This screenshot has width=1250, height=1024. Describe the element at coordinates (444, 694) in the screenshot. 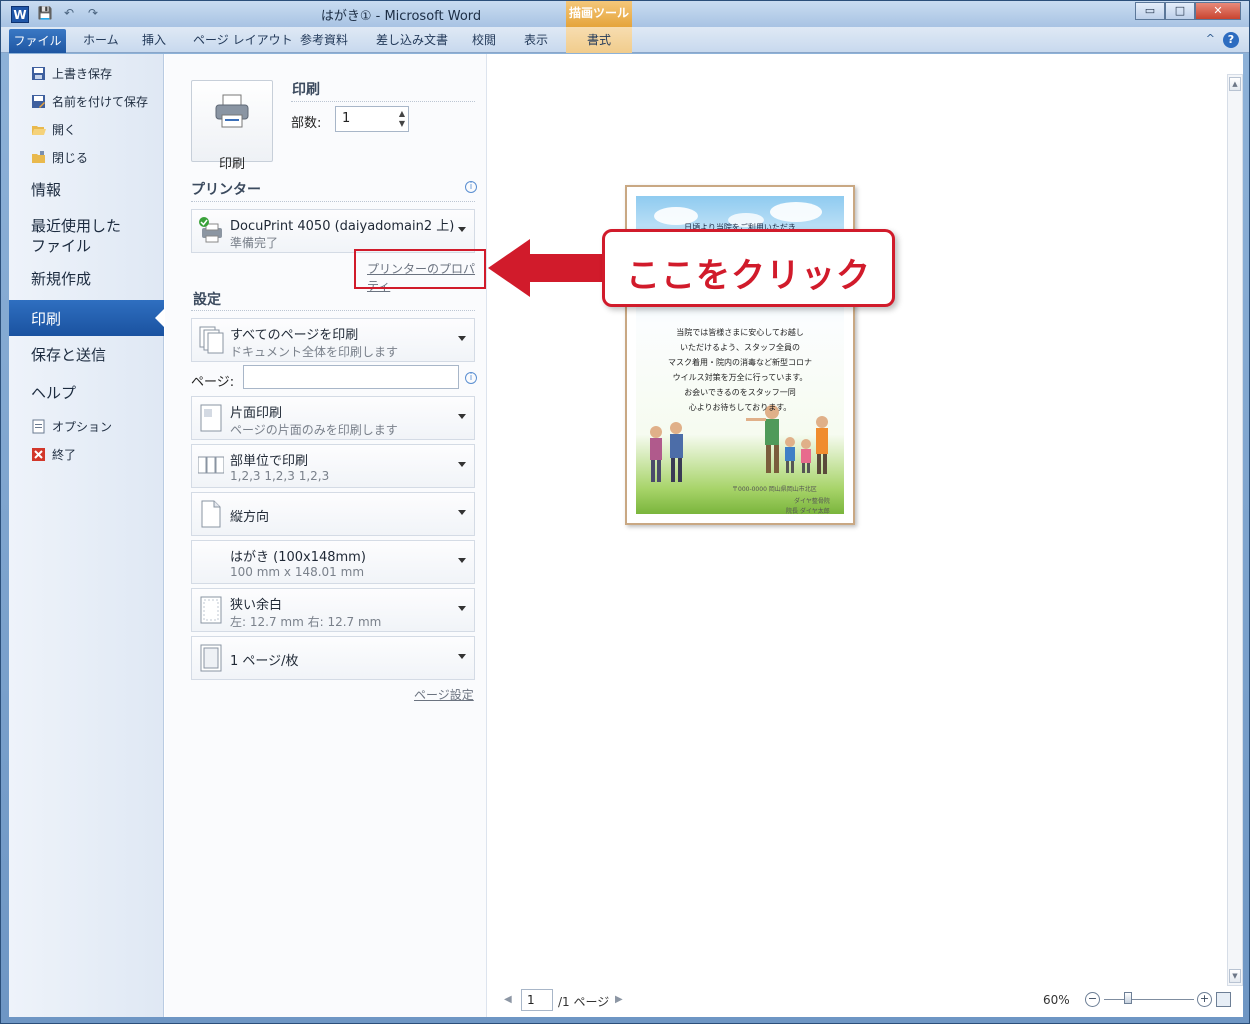

I see `page-setup-link: ページ設定` at that location.